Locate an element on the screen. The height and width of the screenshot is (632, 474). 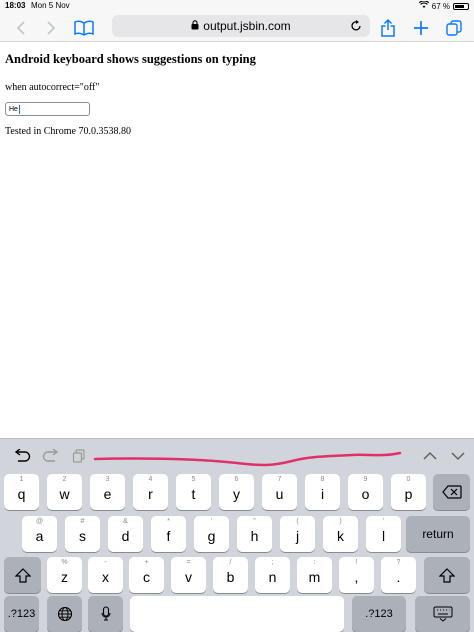
hide-keyboard-key is located at coordinates (442, 614).